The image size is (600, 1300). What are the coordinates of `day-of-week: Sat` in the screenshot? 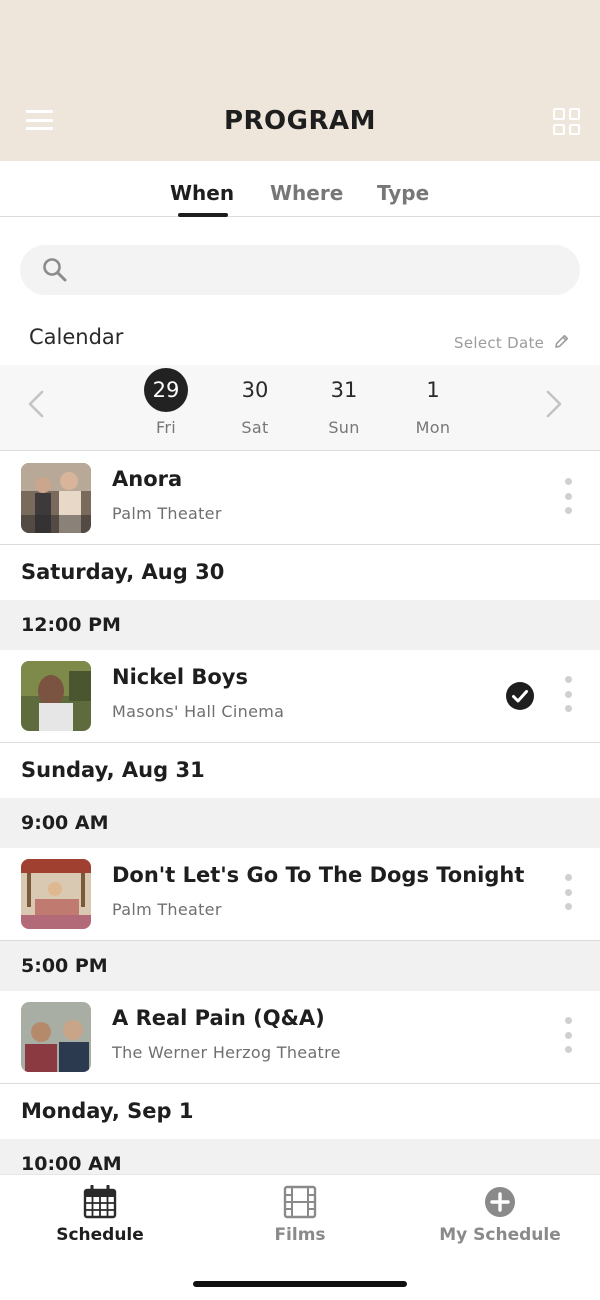 It's located at (255, 427).